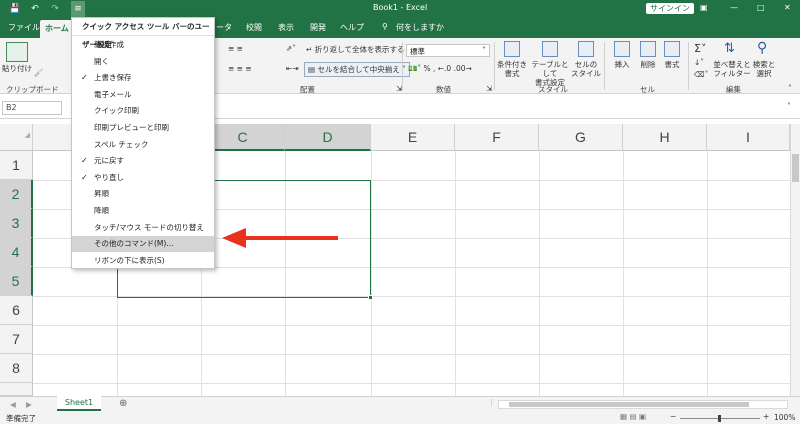  I want to click on merge-center-button: ▤ セルを結合して中央揃え ˅, so click(357, 69).